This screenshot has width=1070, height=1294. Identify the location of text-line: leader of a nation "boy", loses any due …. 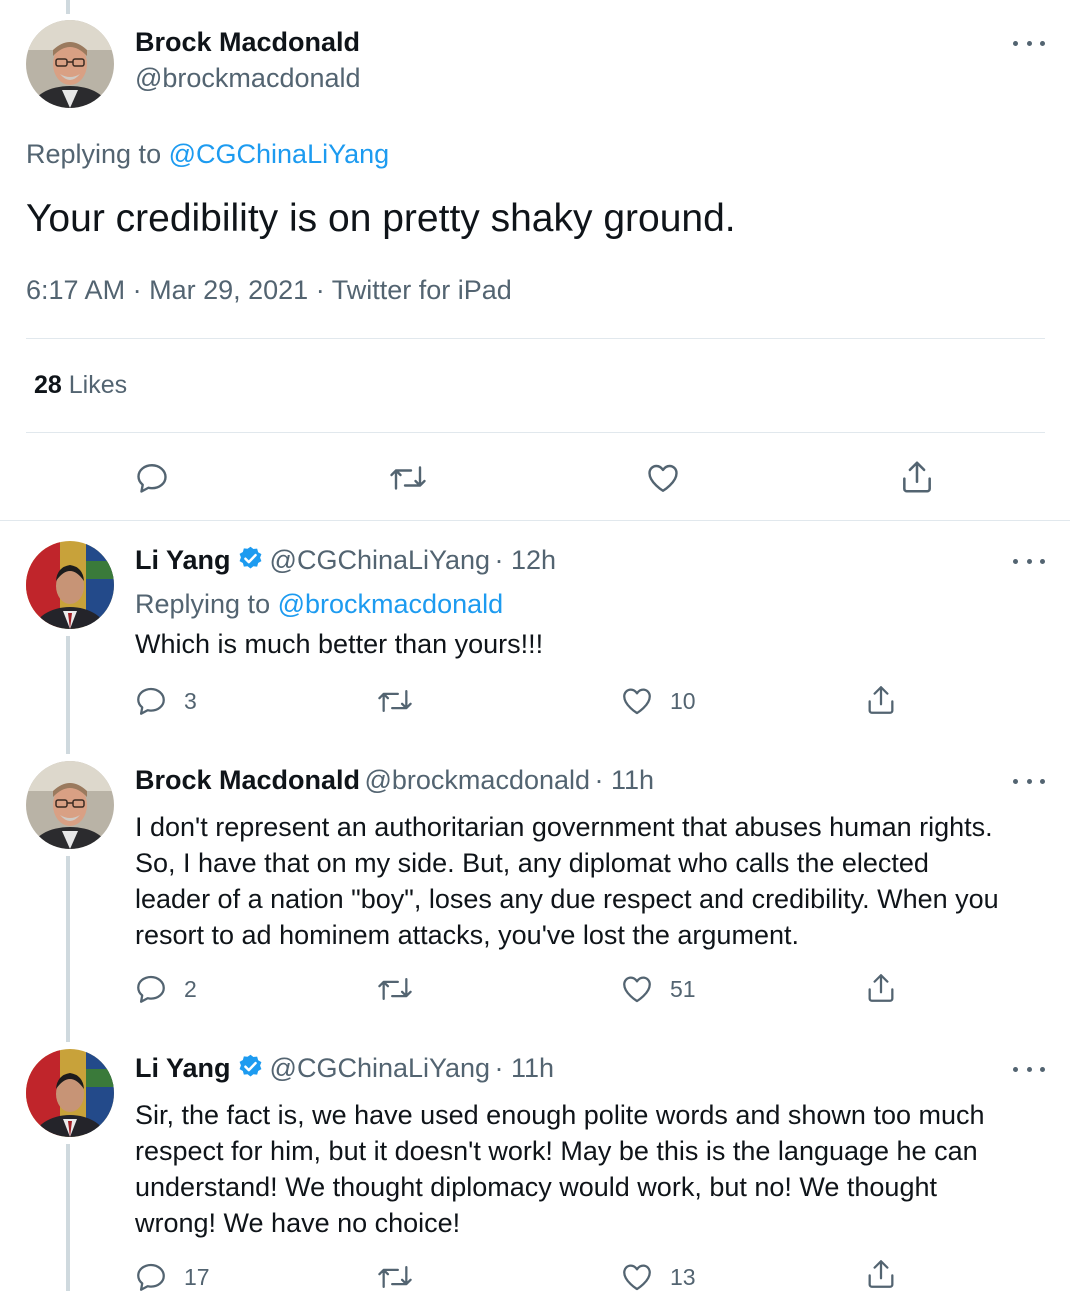
(567, 899).